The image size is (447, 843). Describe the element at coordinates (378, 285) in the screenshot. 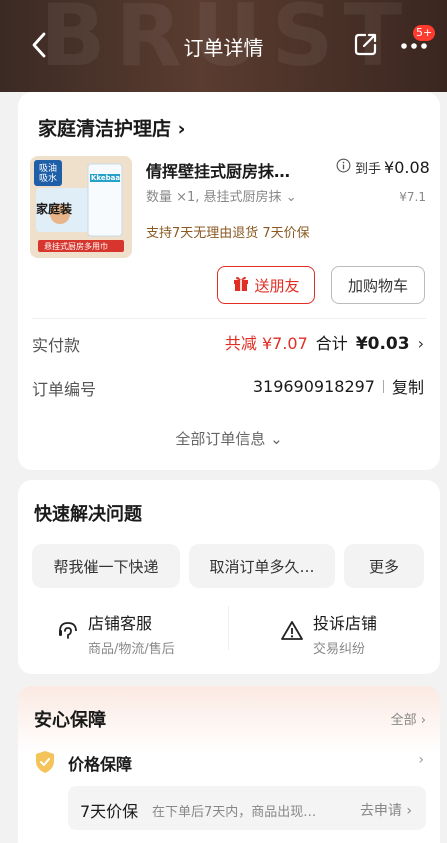

I see `add-to-cart-button: 加购物车` at that location.